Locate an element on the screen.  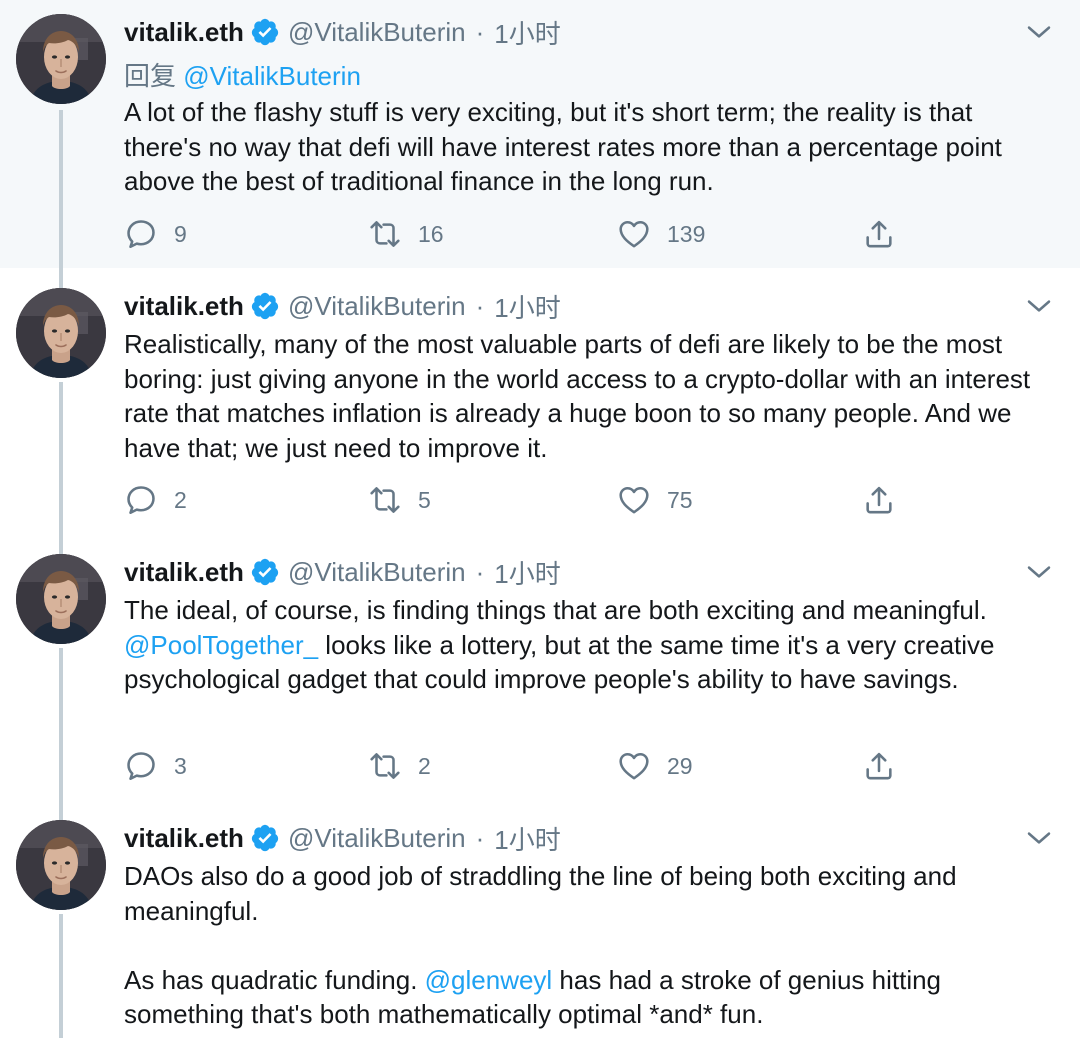
reply-button: 3 is located at coordinates (155, 766).